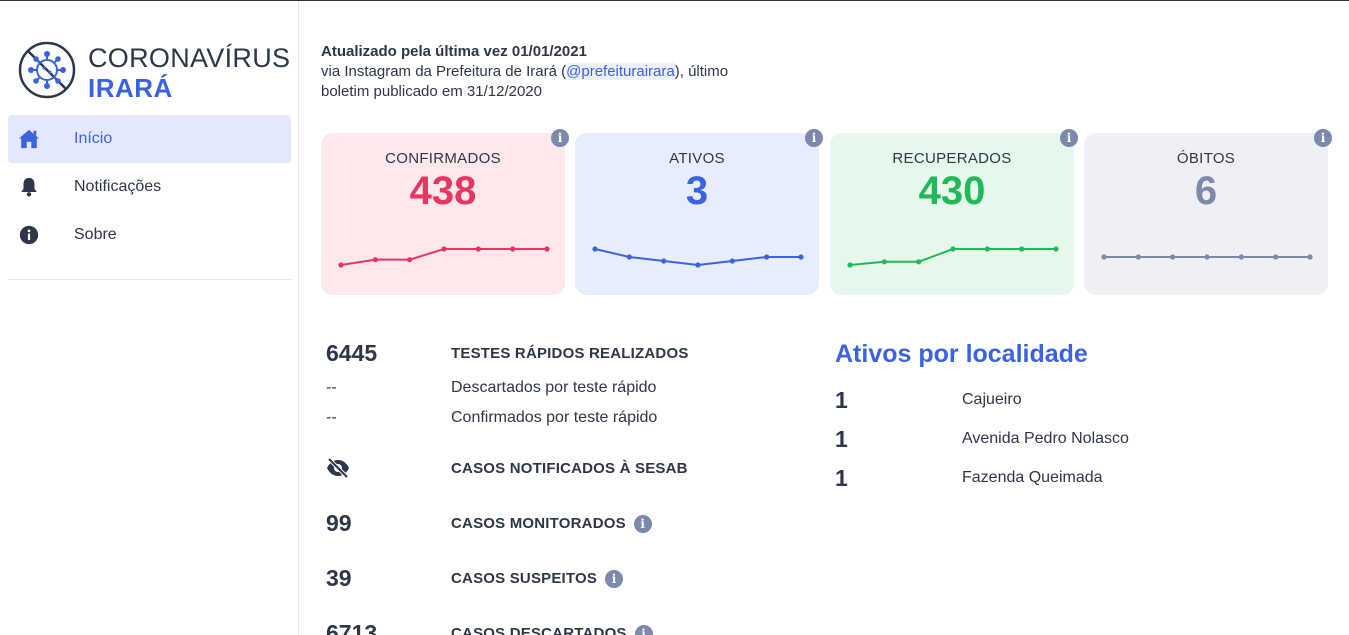 The width and height of the screenshot is (1349, 635). Describe the element at coordinates (431, 91) in the screenshot. I see `update-bulletin-date: boletim publicado em 31/12/2020` at that location.